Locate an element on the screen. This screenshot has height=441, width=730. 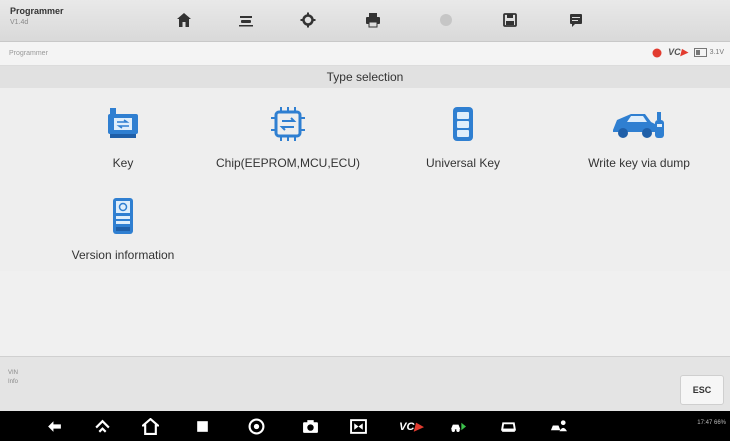
battery-icon is located at coordinates (700, 52).